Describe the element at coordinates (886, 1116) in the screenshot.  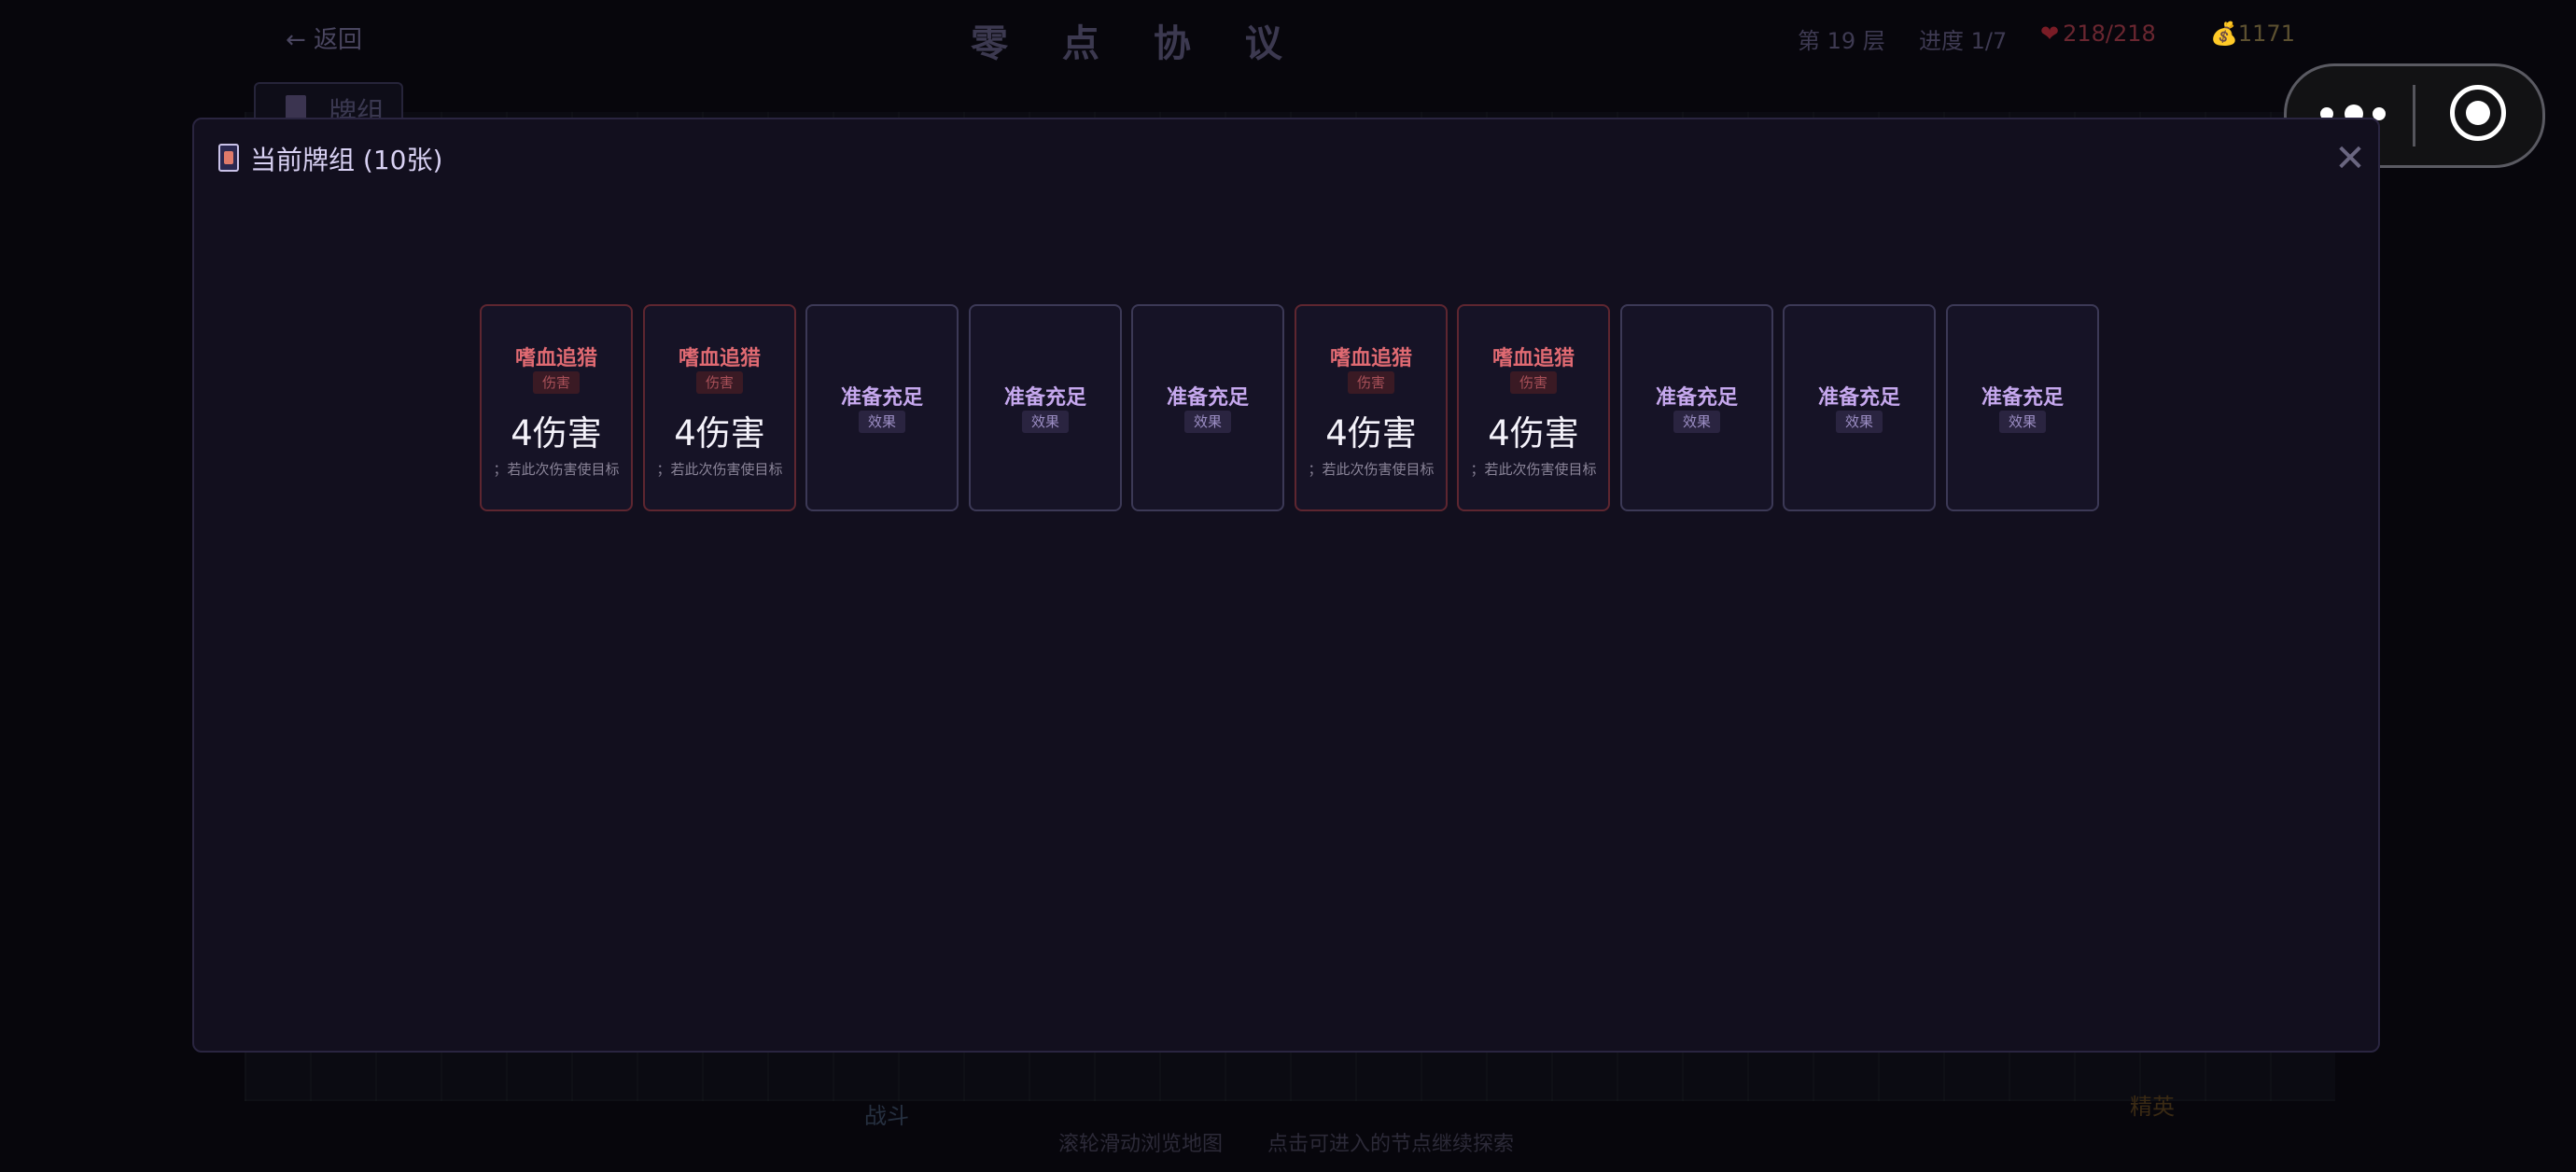
I see `map-node-battle-label: 战斗` at that location.